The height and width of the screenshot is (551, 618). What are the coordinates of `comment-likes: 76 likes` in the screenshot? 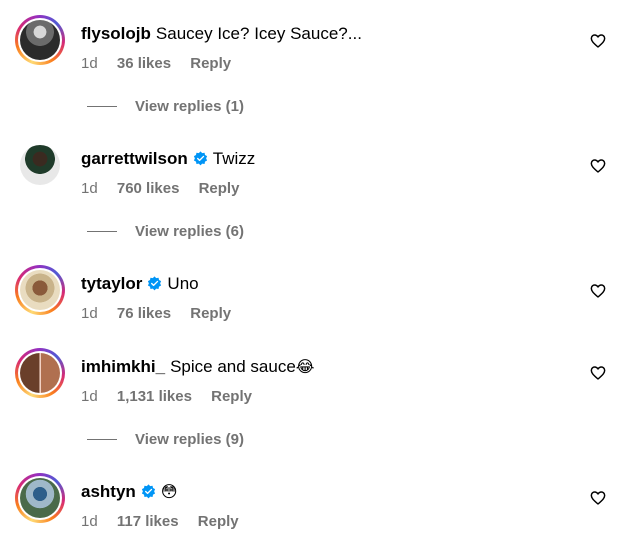 It's located at (144, 313).